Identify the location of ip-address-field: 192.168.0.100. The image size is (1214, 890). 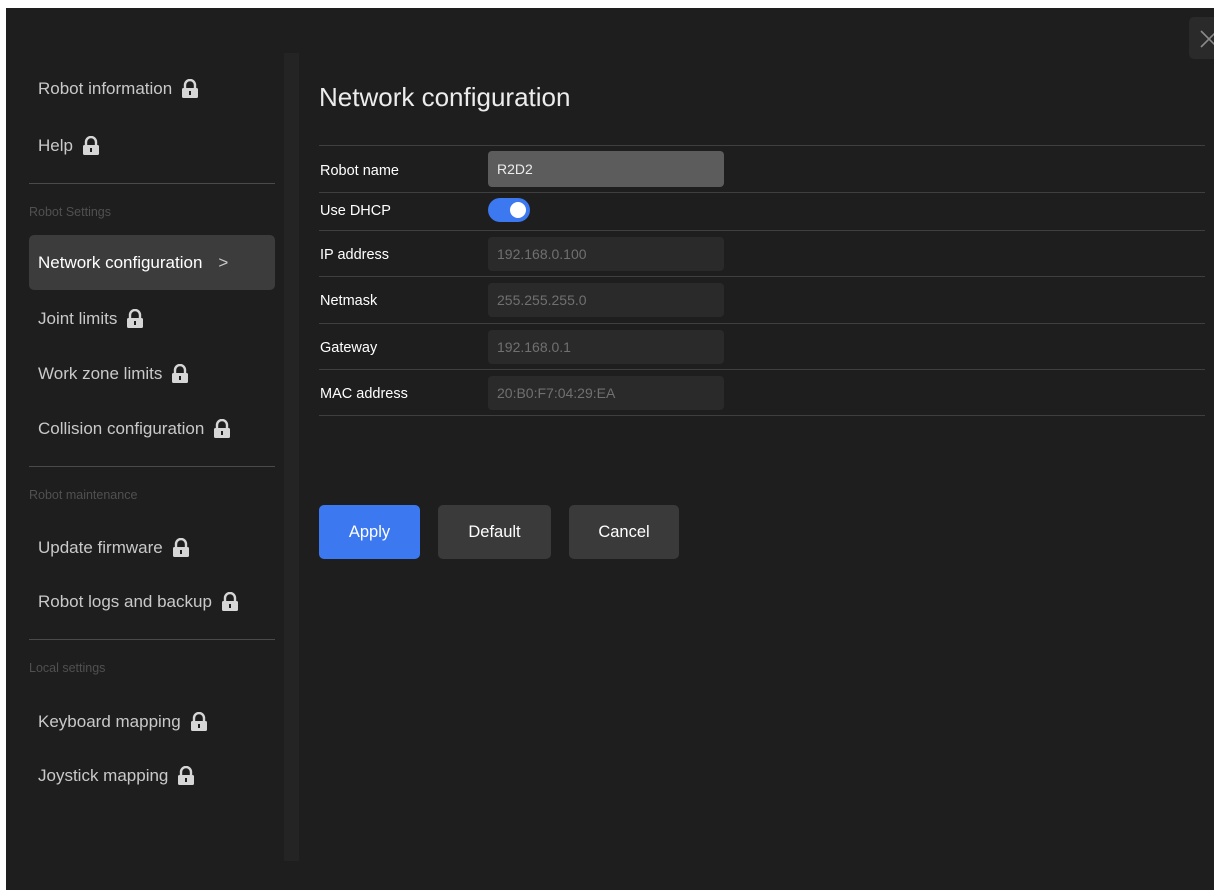
(606, 254).